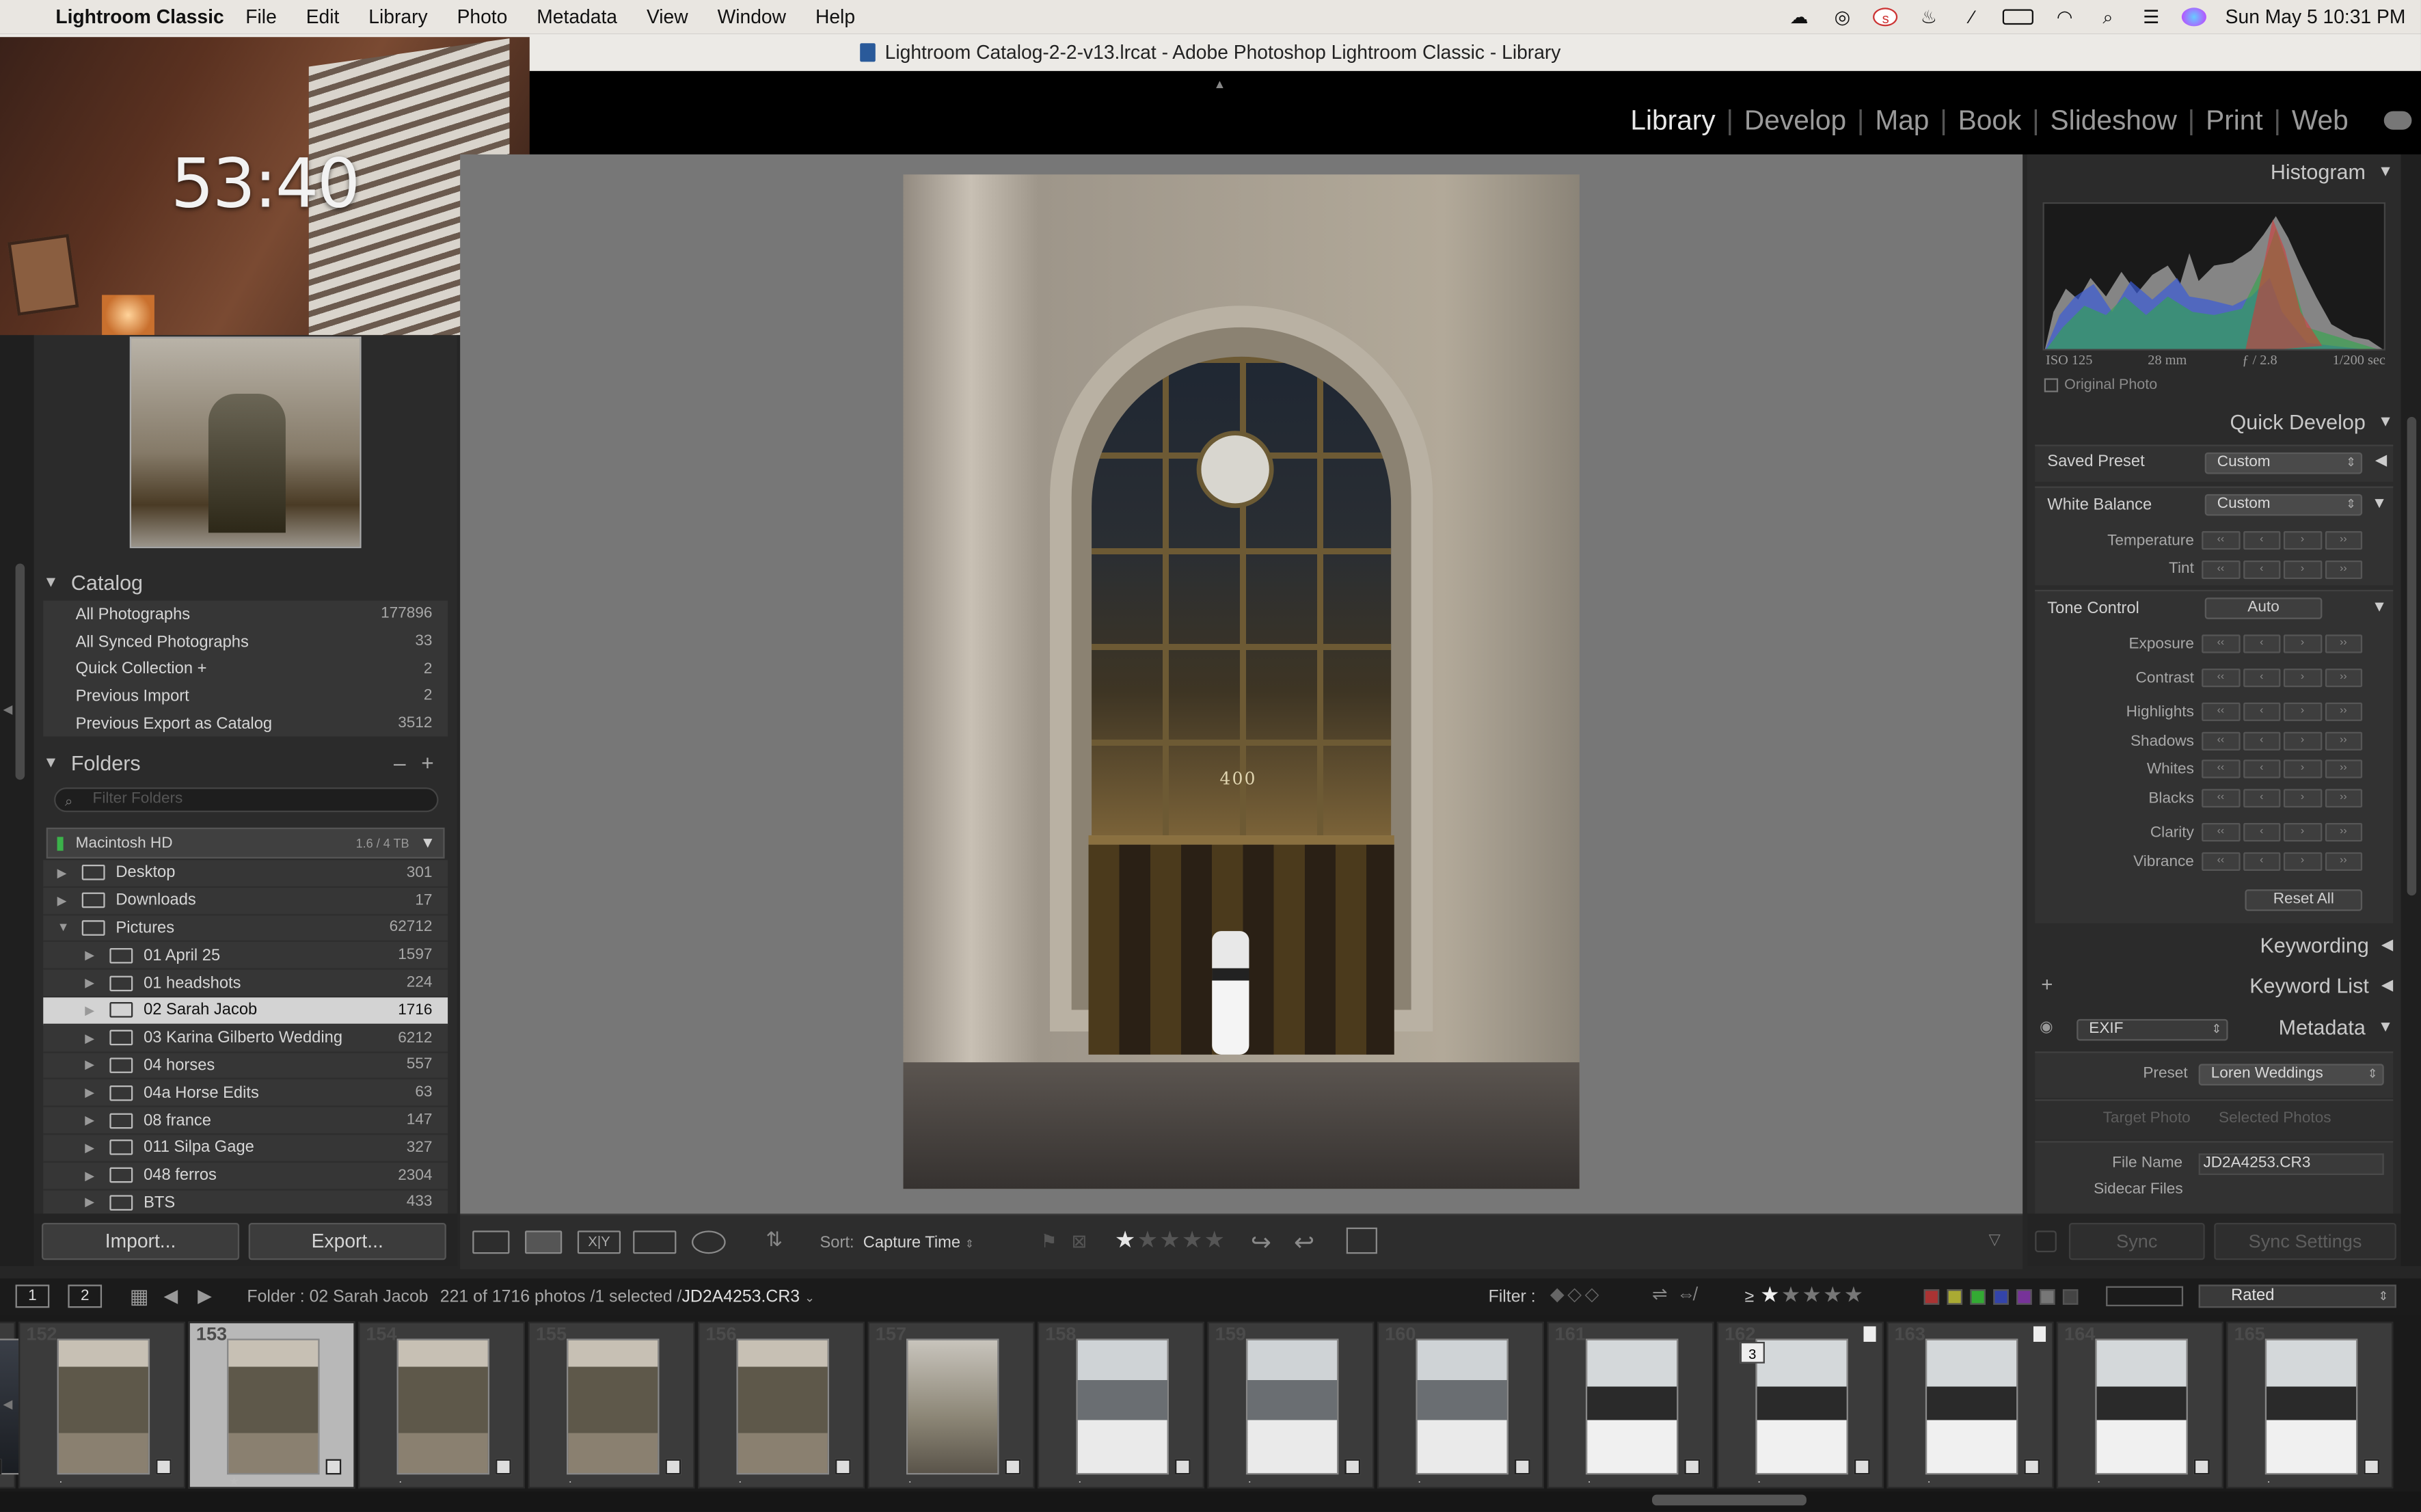 This screenshot has width=2421, height=1512. What do you see at coordinates (2139, 1405) in the screenshot?
I see `filmstrip-cell: 164 ·` at bounding box center [2139, 1405].